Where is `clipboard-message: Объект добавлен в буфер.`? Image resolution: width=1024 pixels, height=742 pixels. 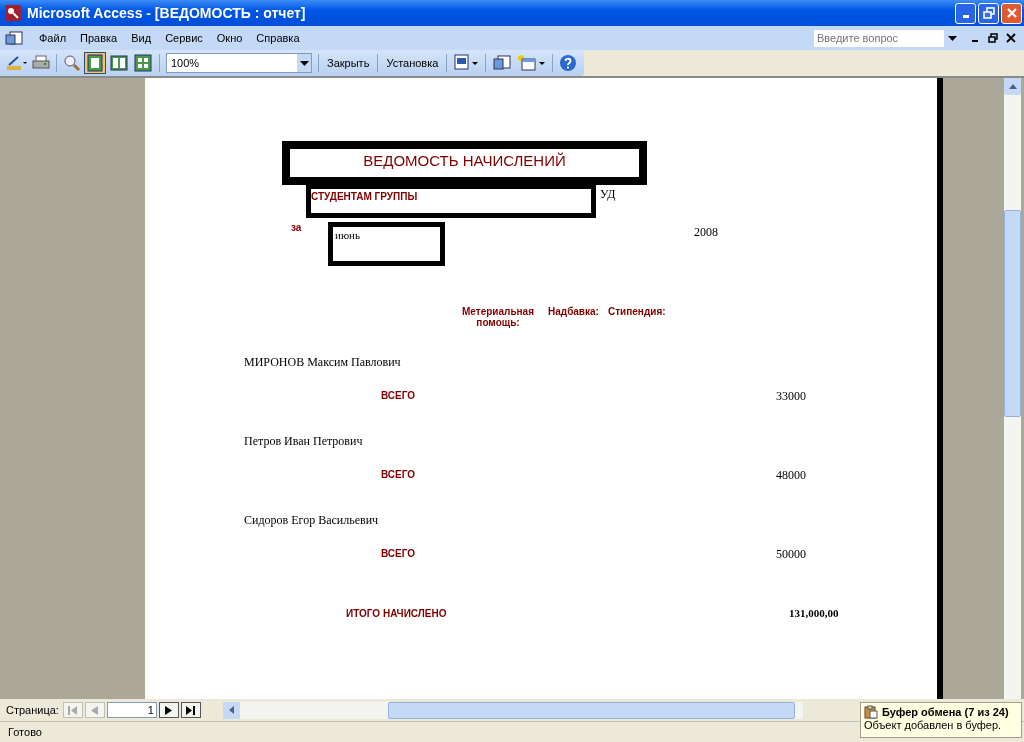
clipboard-message: Объект добавлен в буфер. is located at coordinates (933, 725).